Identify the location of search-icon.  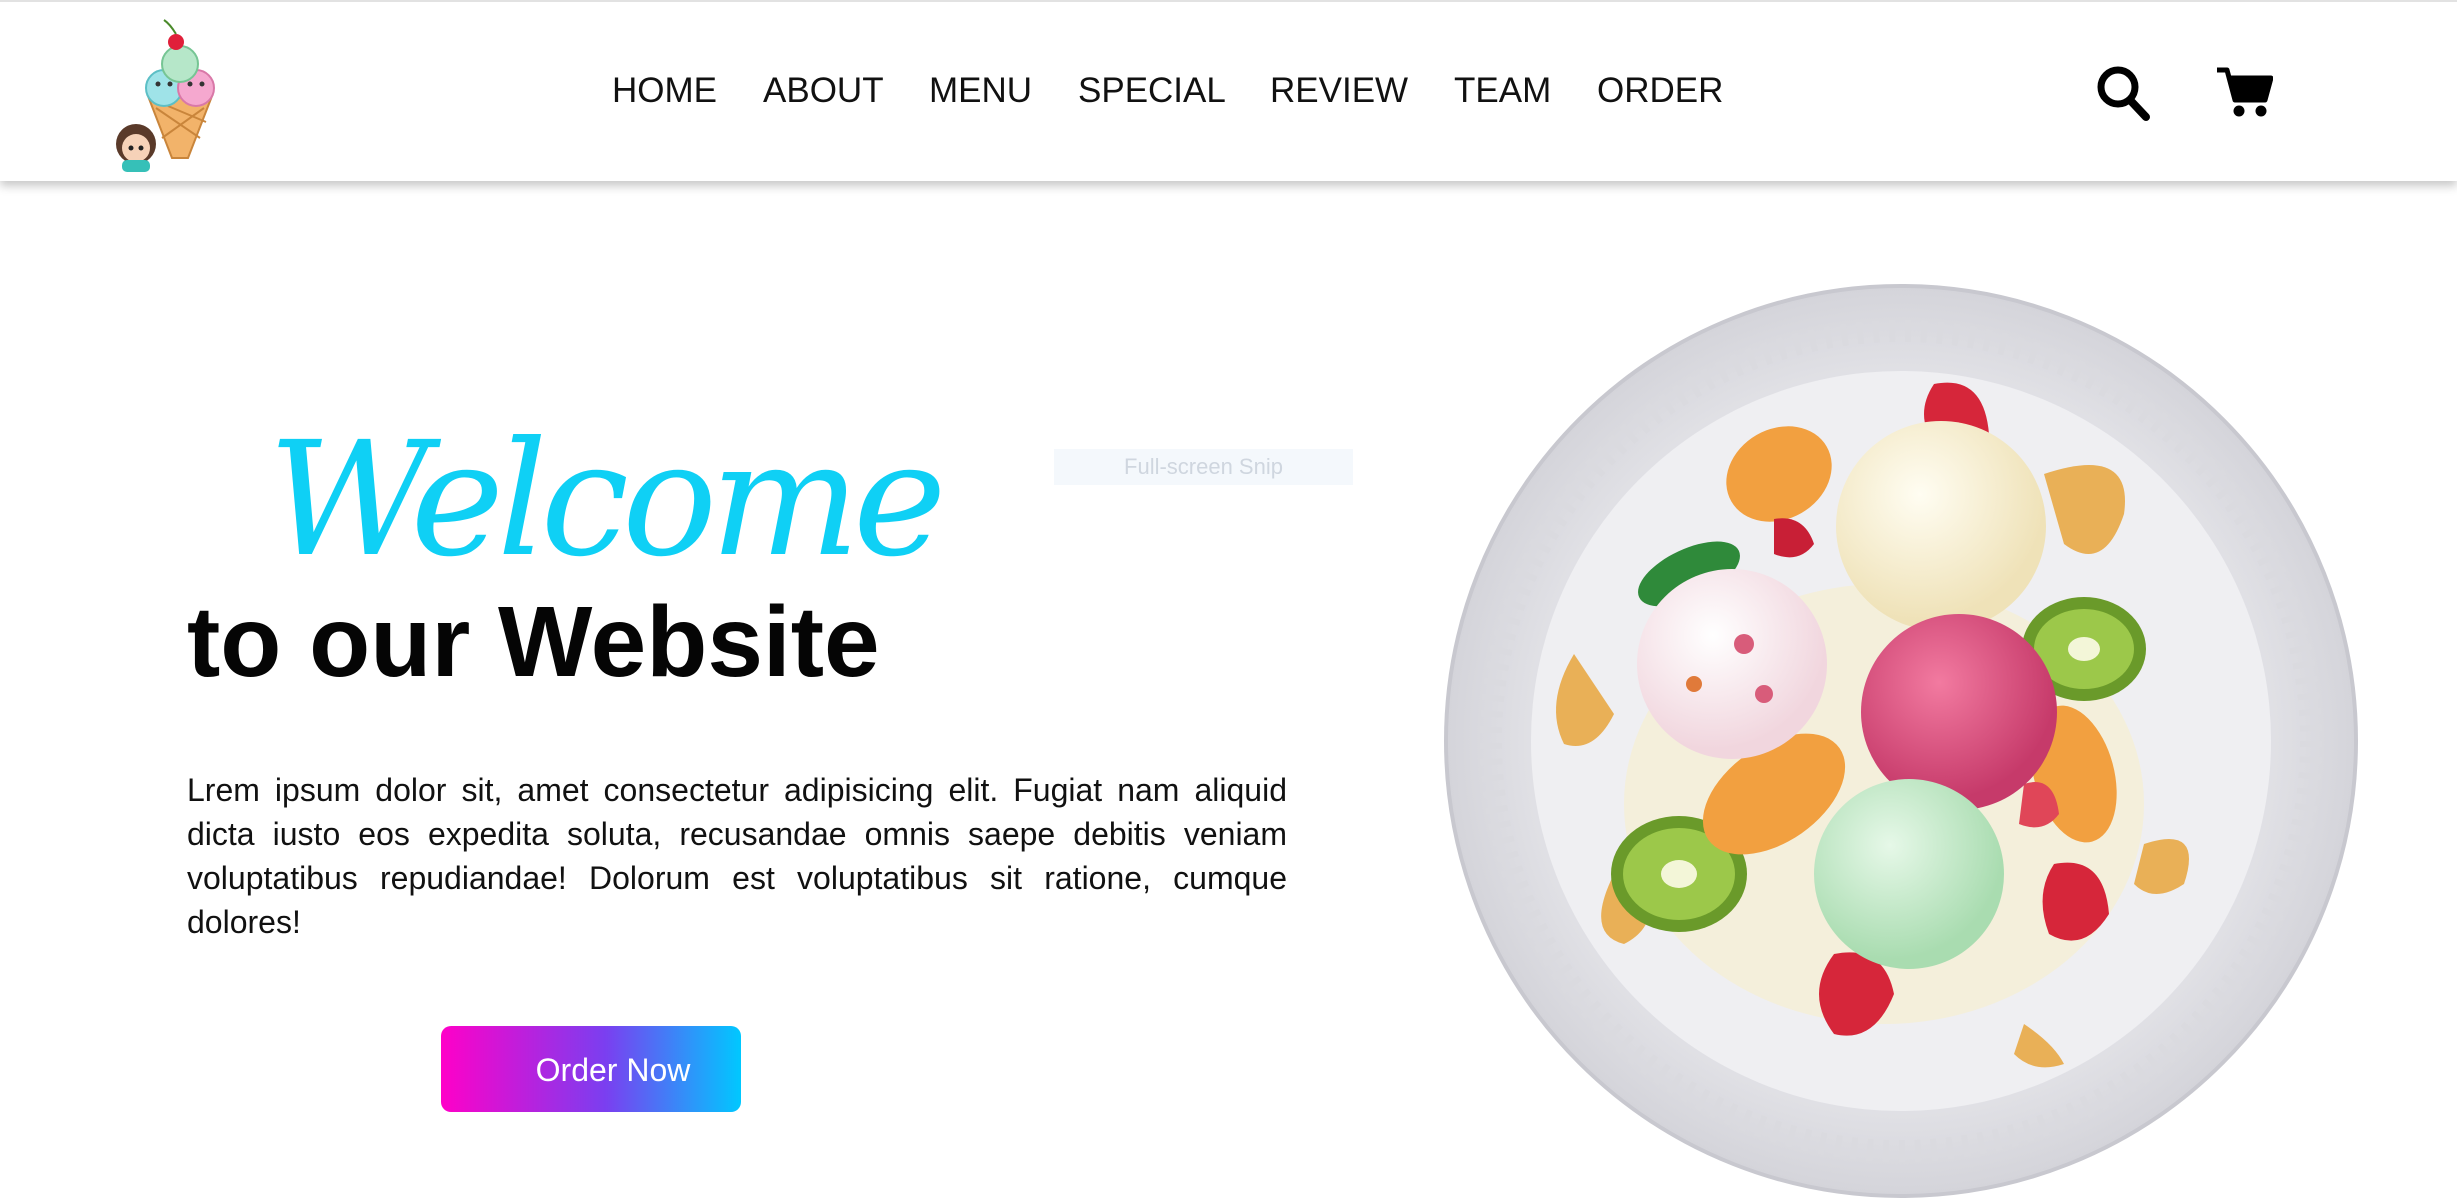
(2123, 93).